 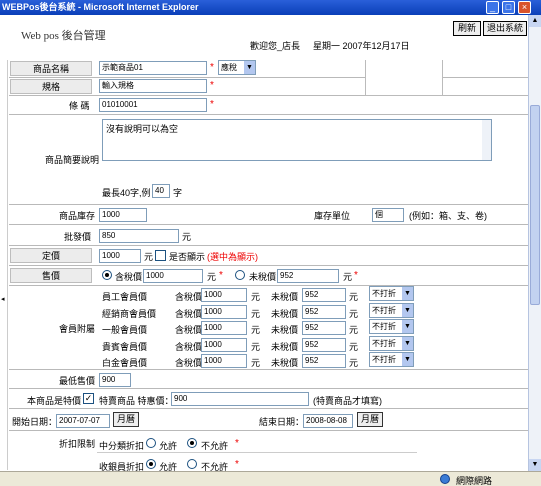 I want to click on special-checkbox: ✓, so click(x=88, y=398).